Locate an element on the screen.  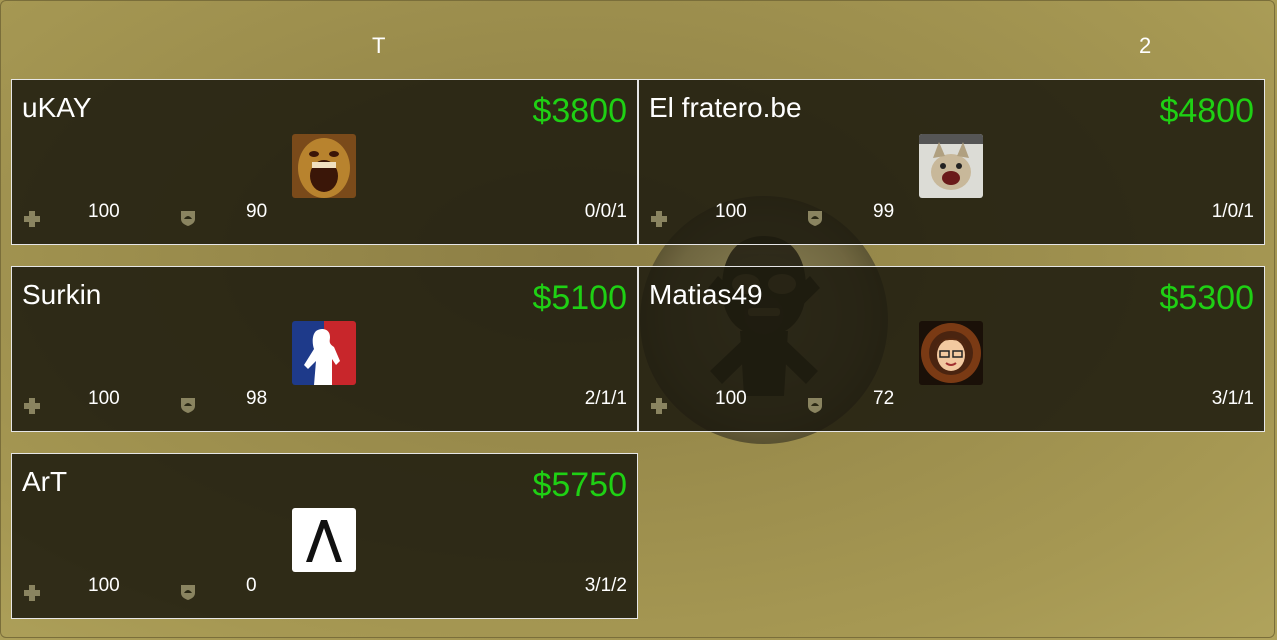
cartoon-face-avatar-icon is located at coordinates (951, 353).